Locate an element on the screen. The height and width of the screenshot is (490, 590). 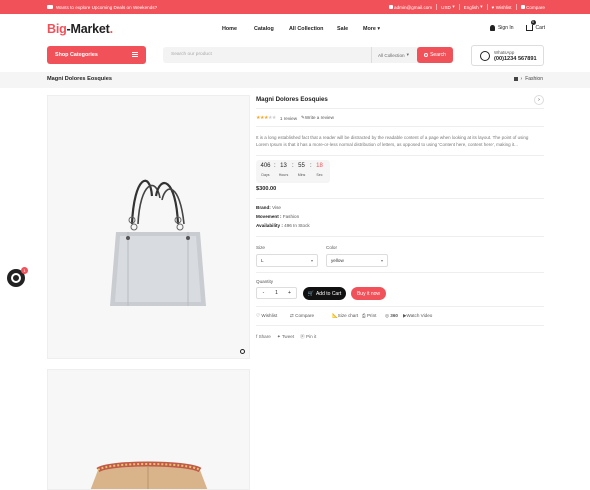
add-to-cart-button: 🛒 Add to Cart is located at coordinates (324, 293).